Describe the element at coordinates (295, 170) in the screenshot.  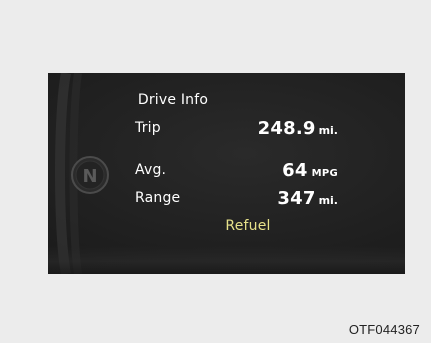
I see `avg-number: 64` at that location.